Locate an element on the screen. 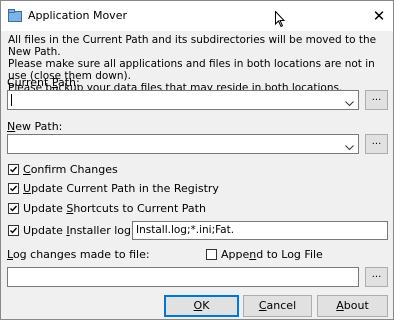 The image size is (394, 320). current-path-combobox is located at coordinates (183, 100).